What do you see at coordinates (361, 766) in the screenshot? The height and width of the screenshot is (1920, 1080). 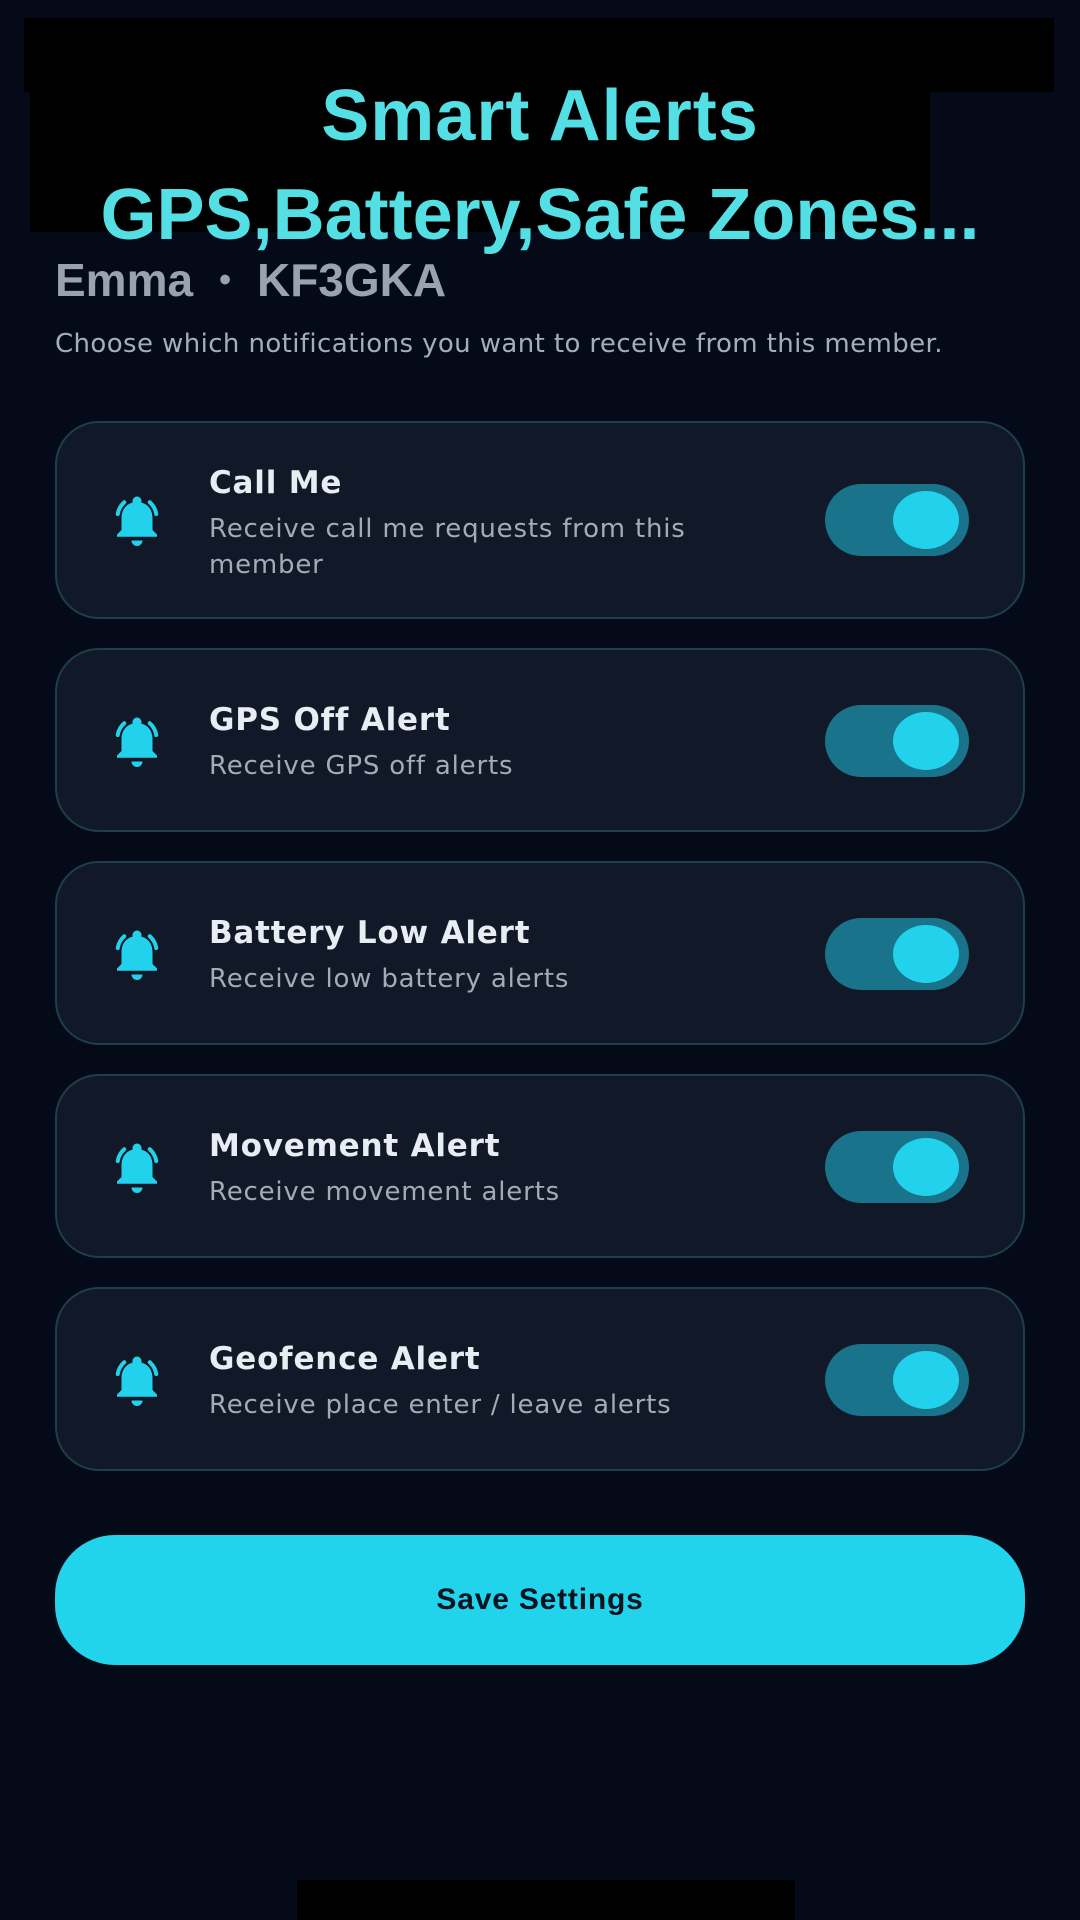 I see `setting-subtitle: Receive GPS off alerts` at bounding box center [361, 766].